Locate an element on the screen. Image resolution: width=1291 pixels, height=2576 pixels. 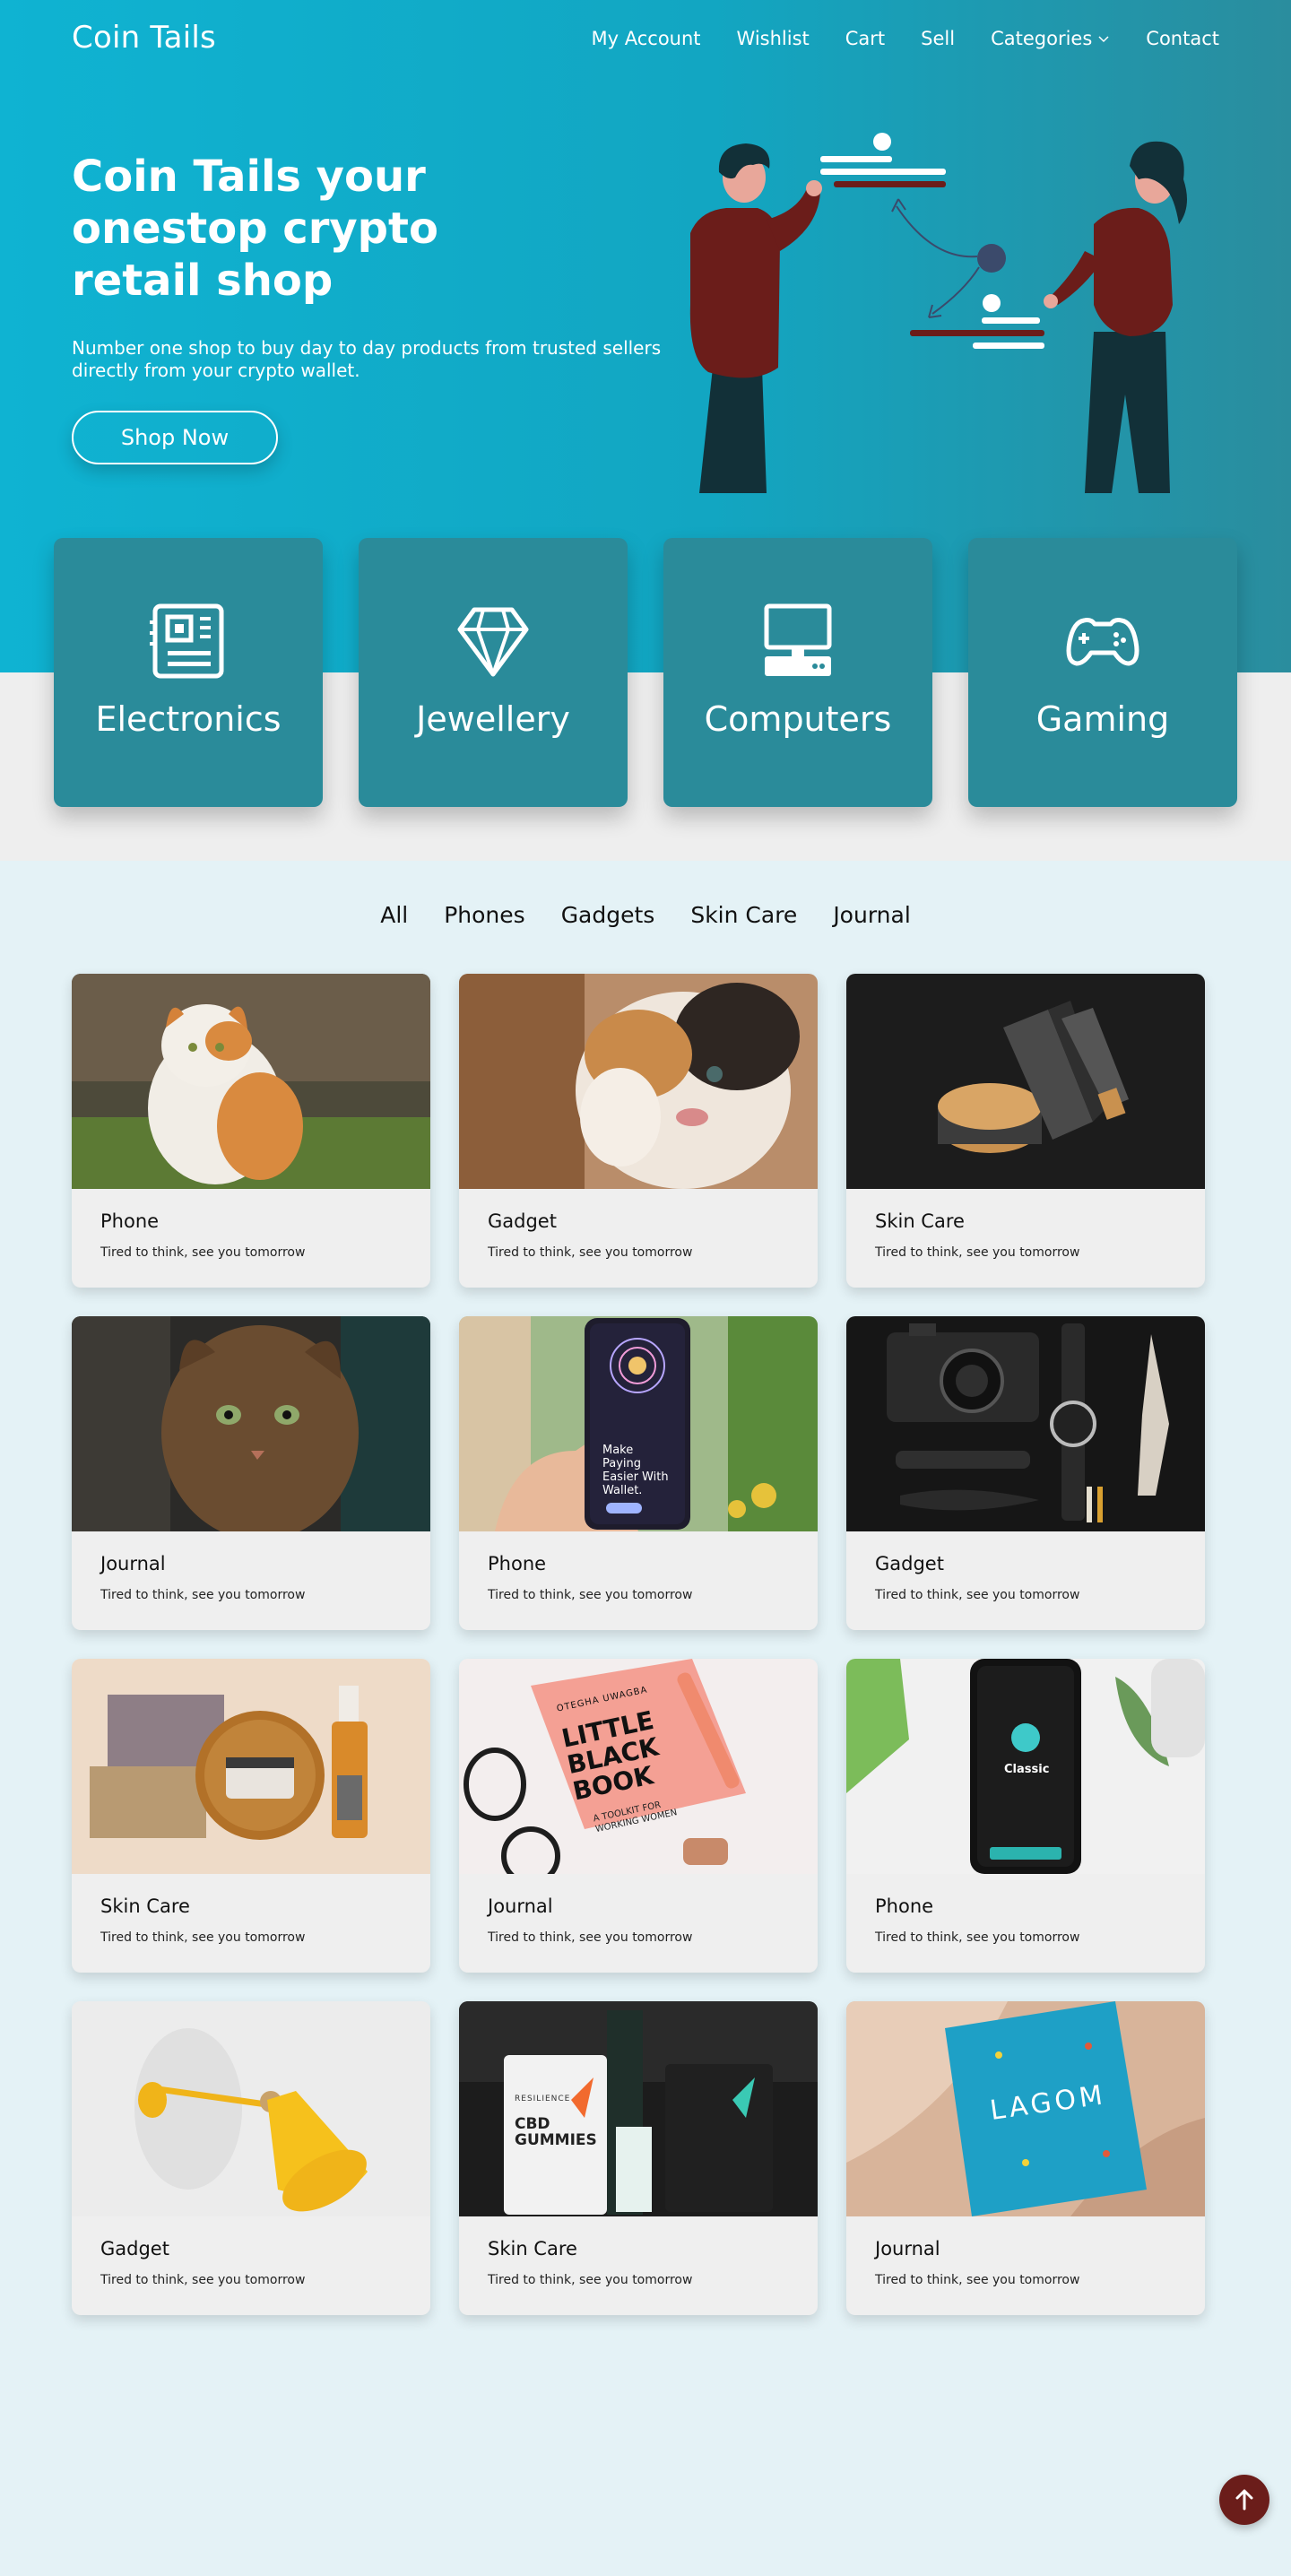
filter-journal: Journal is located at coordinates (871, 915).